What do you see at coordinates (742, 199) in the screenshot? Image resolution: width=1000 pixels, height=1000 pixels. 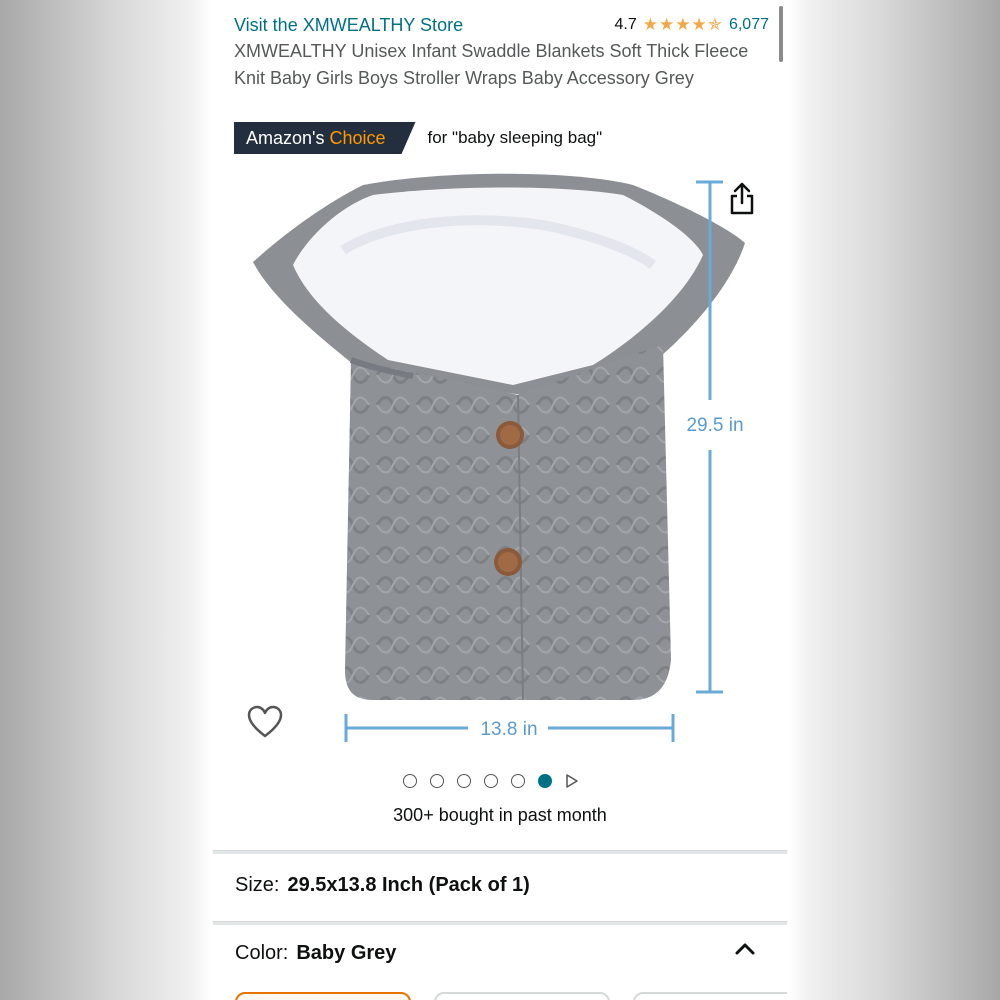 I see `share-icon` at bounding box center [742, 199].